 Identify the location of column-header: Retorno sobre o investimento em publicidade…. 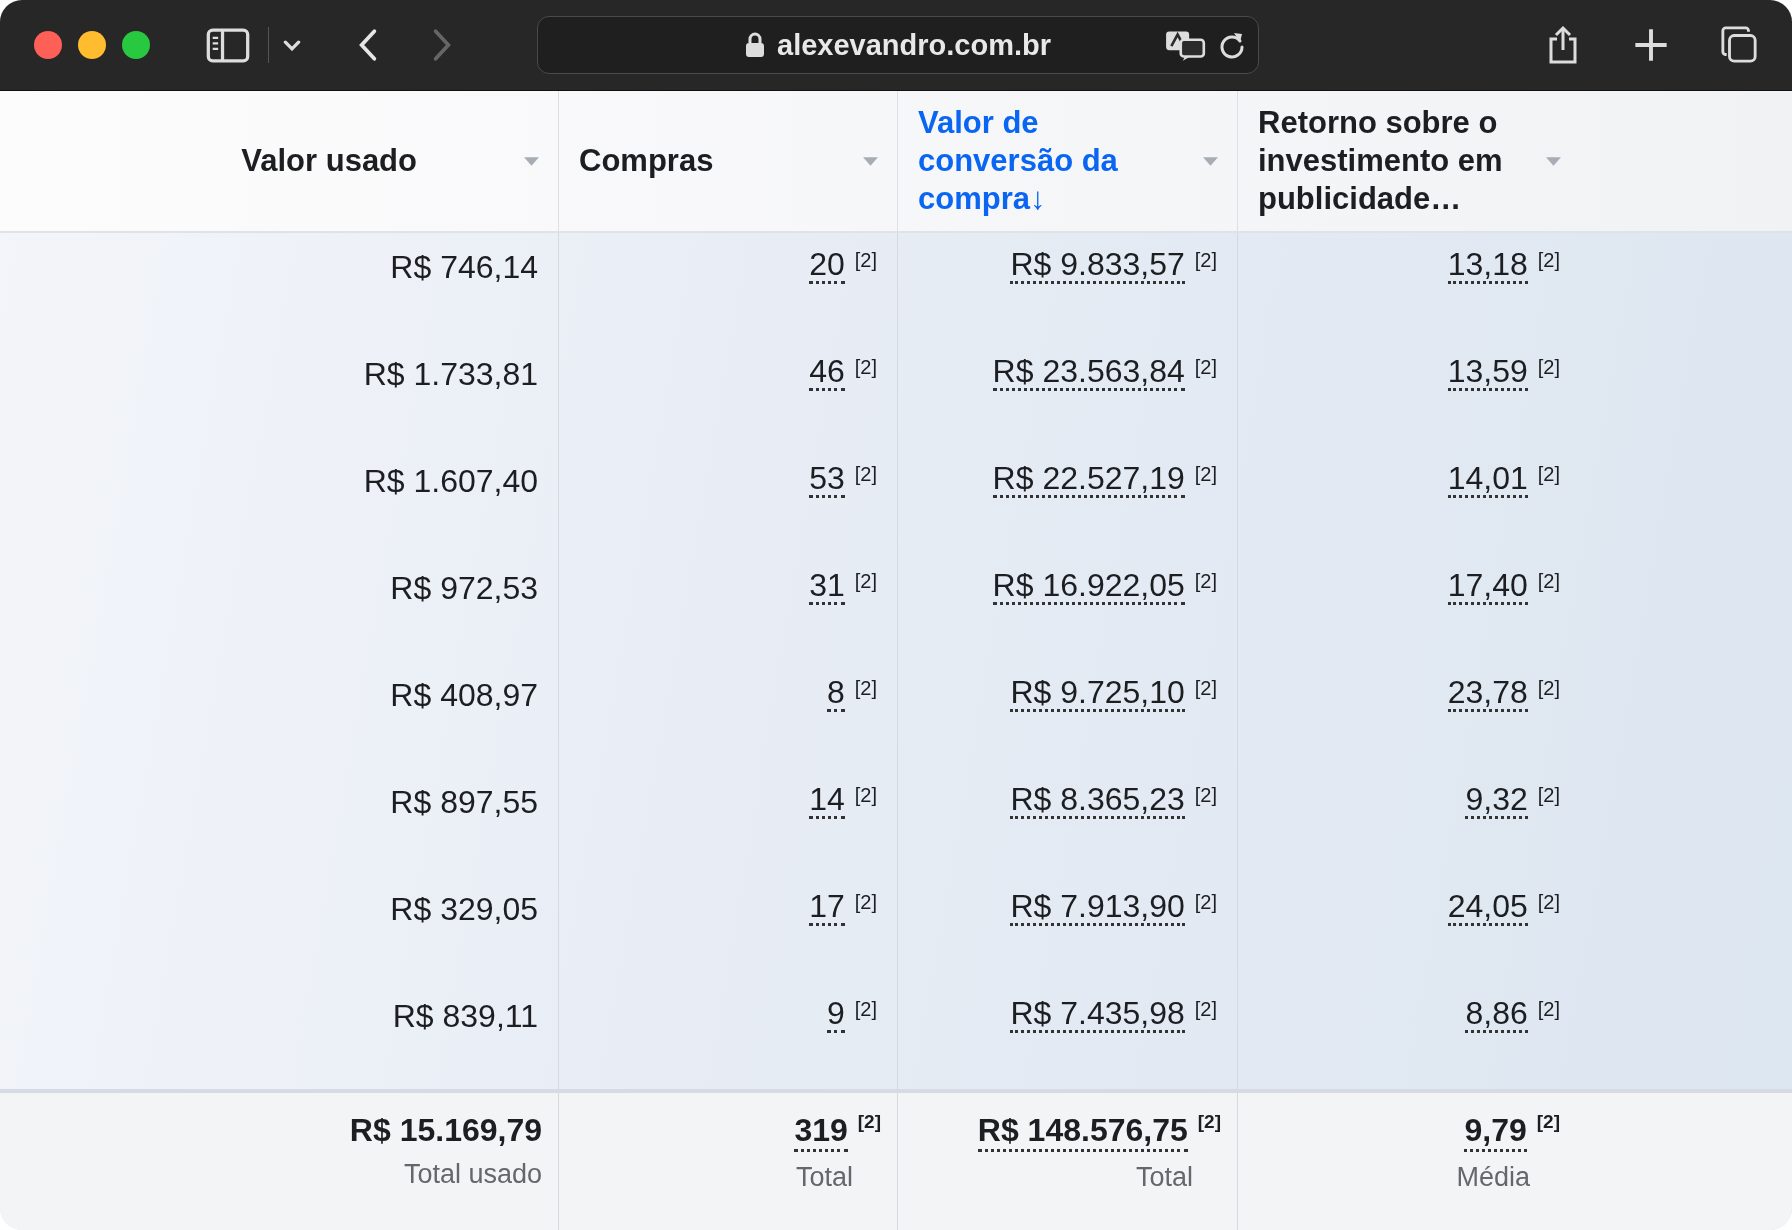
(1515, 161).